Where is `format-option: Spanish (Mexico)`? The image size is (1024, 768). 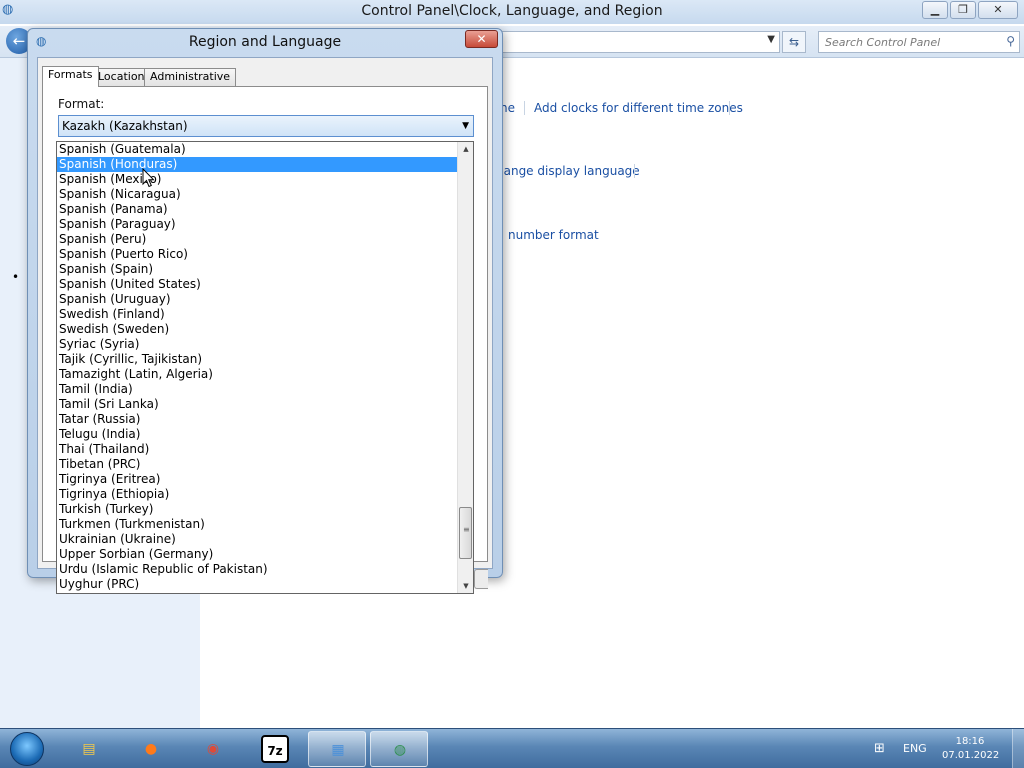
format-option: Spanish (Mexico) is located at coordinates (257, 179).